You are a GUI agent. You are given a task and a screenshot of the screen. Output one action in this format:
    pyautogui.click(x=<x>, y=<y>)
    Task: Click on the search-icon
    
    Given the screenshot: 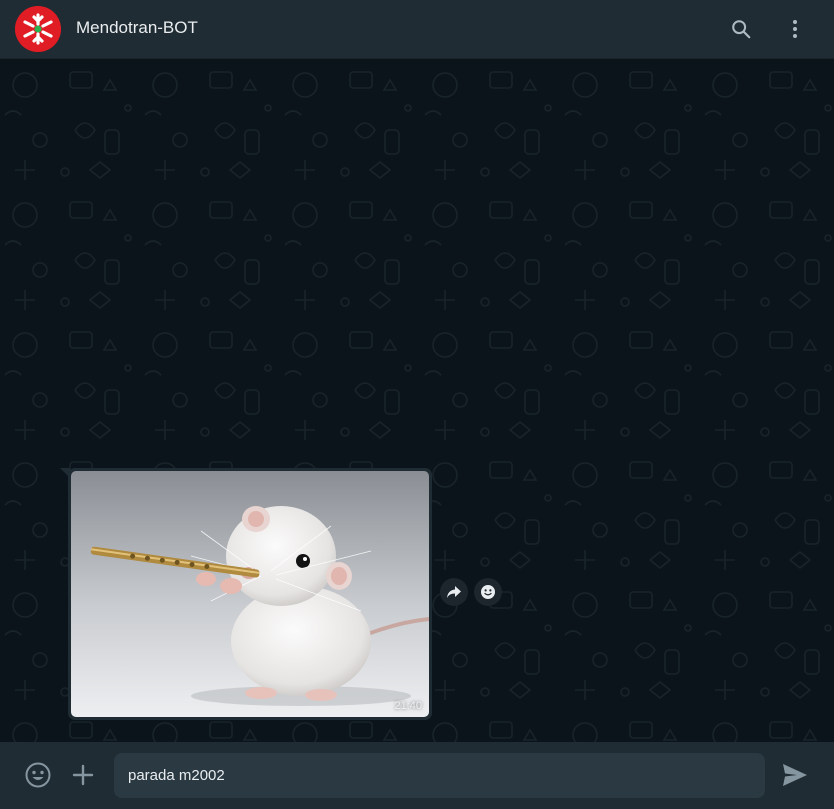 What is the action you would take?
    pyautogui.click(x=741, y=29)
    